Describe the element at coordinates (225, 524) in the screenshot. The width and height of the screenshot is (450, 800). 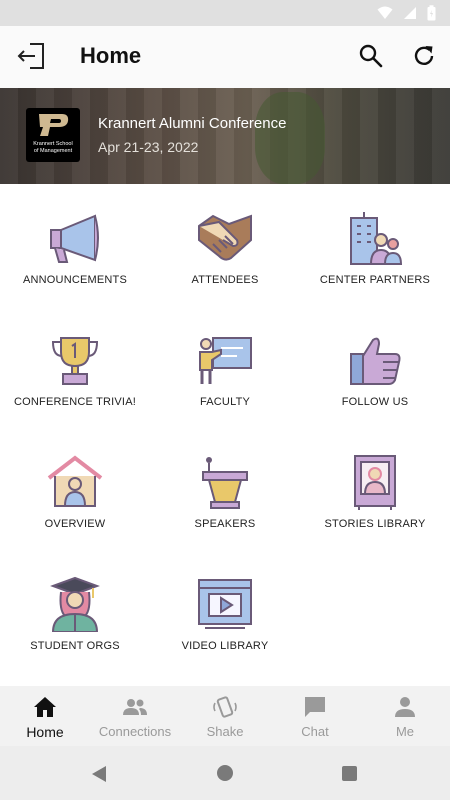
I see `tile-label: SPEAKERS` at that location.